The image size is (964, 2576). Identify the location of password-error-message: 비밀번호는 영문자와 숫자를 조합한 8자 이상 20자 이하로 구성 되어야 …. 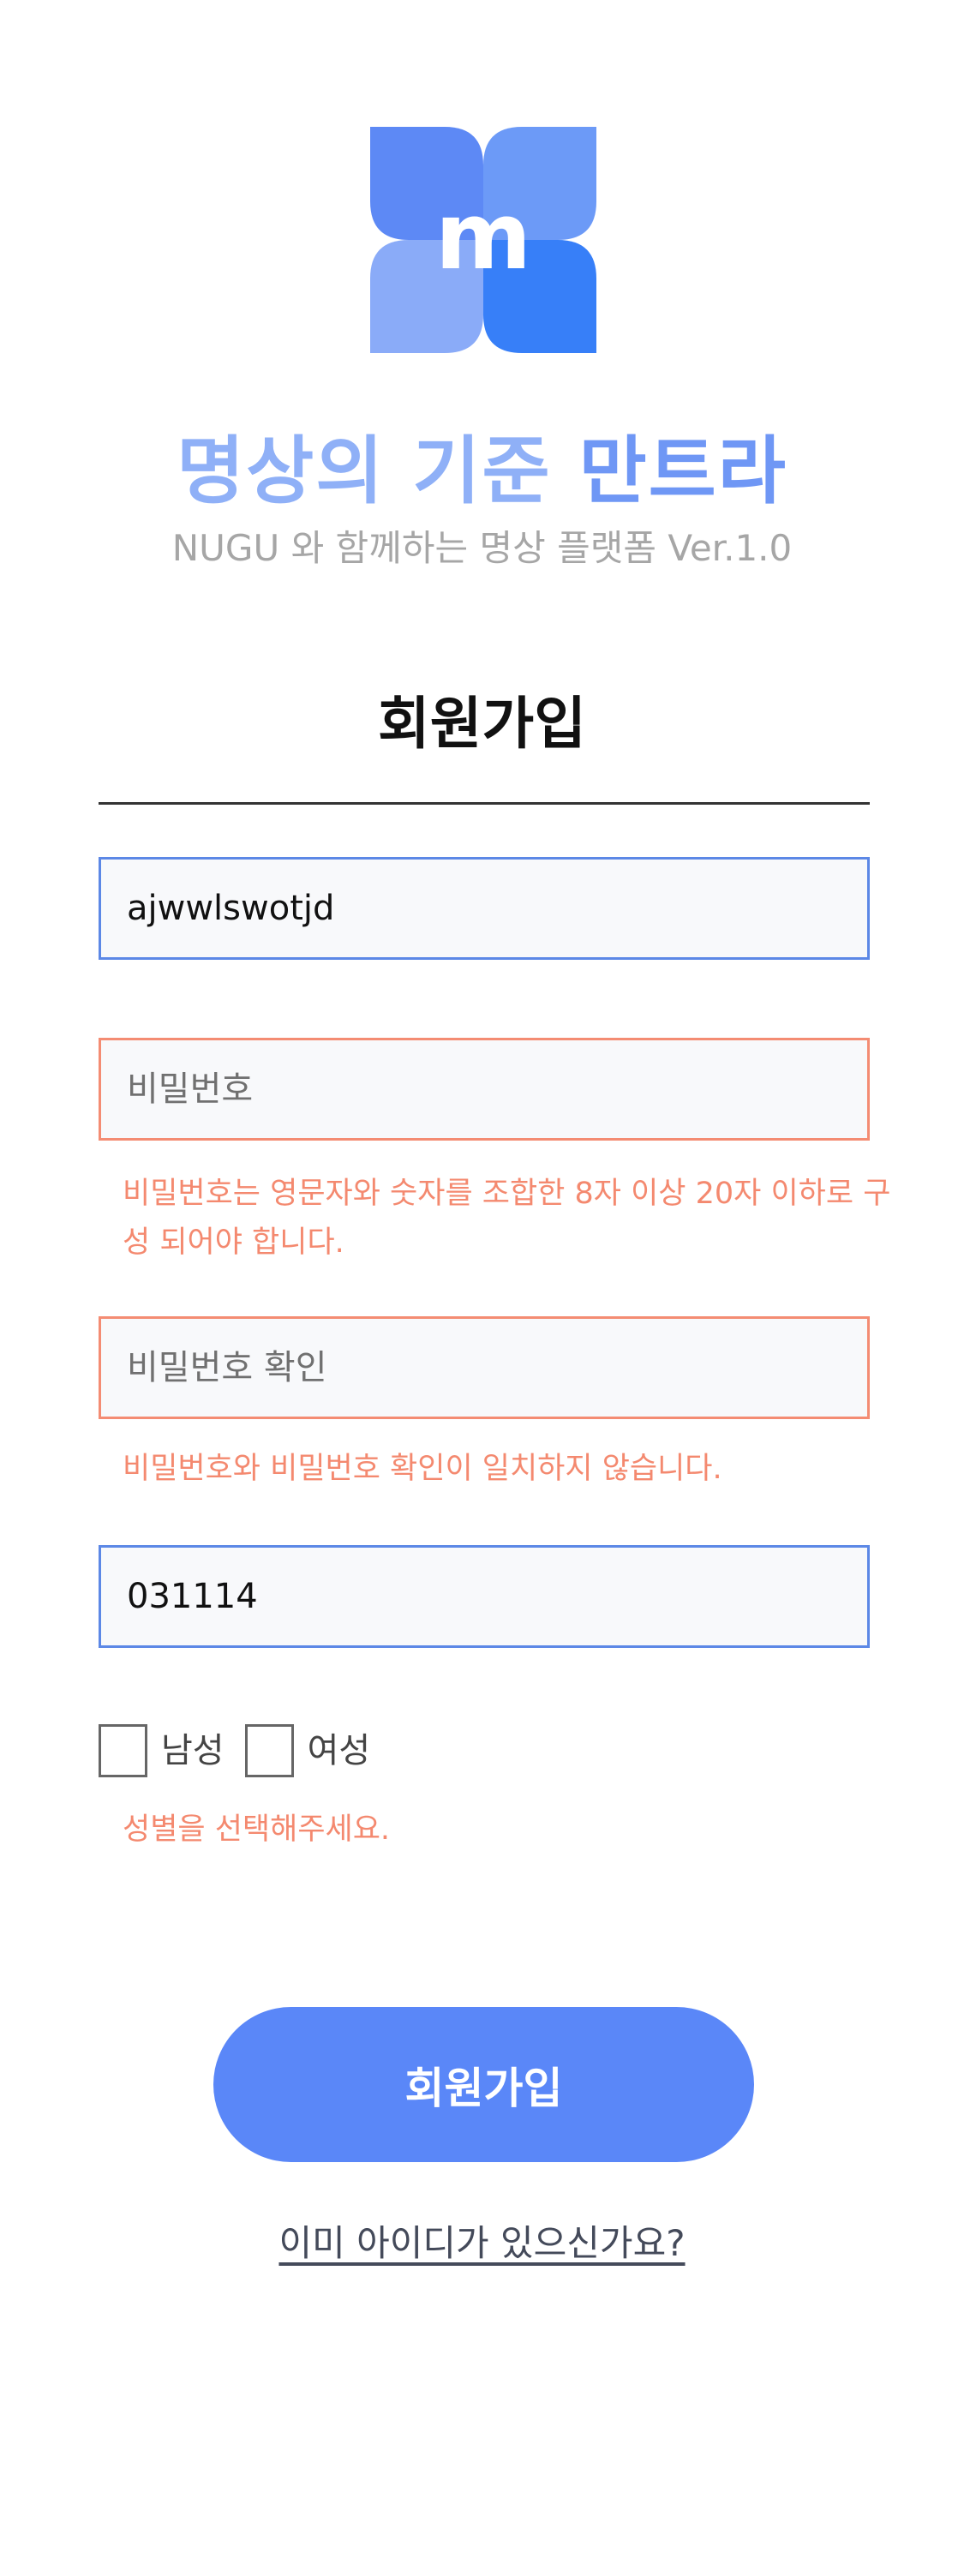
(507, 1218).